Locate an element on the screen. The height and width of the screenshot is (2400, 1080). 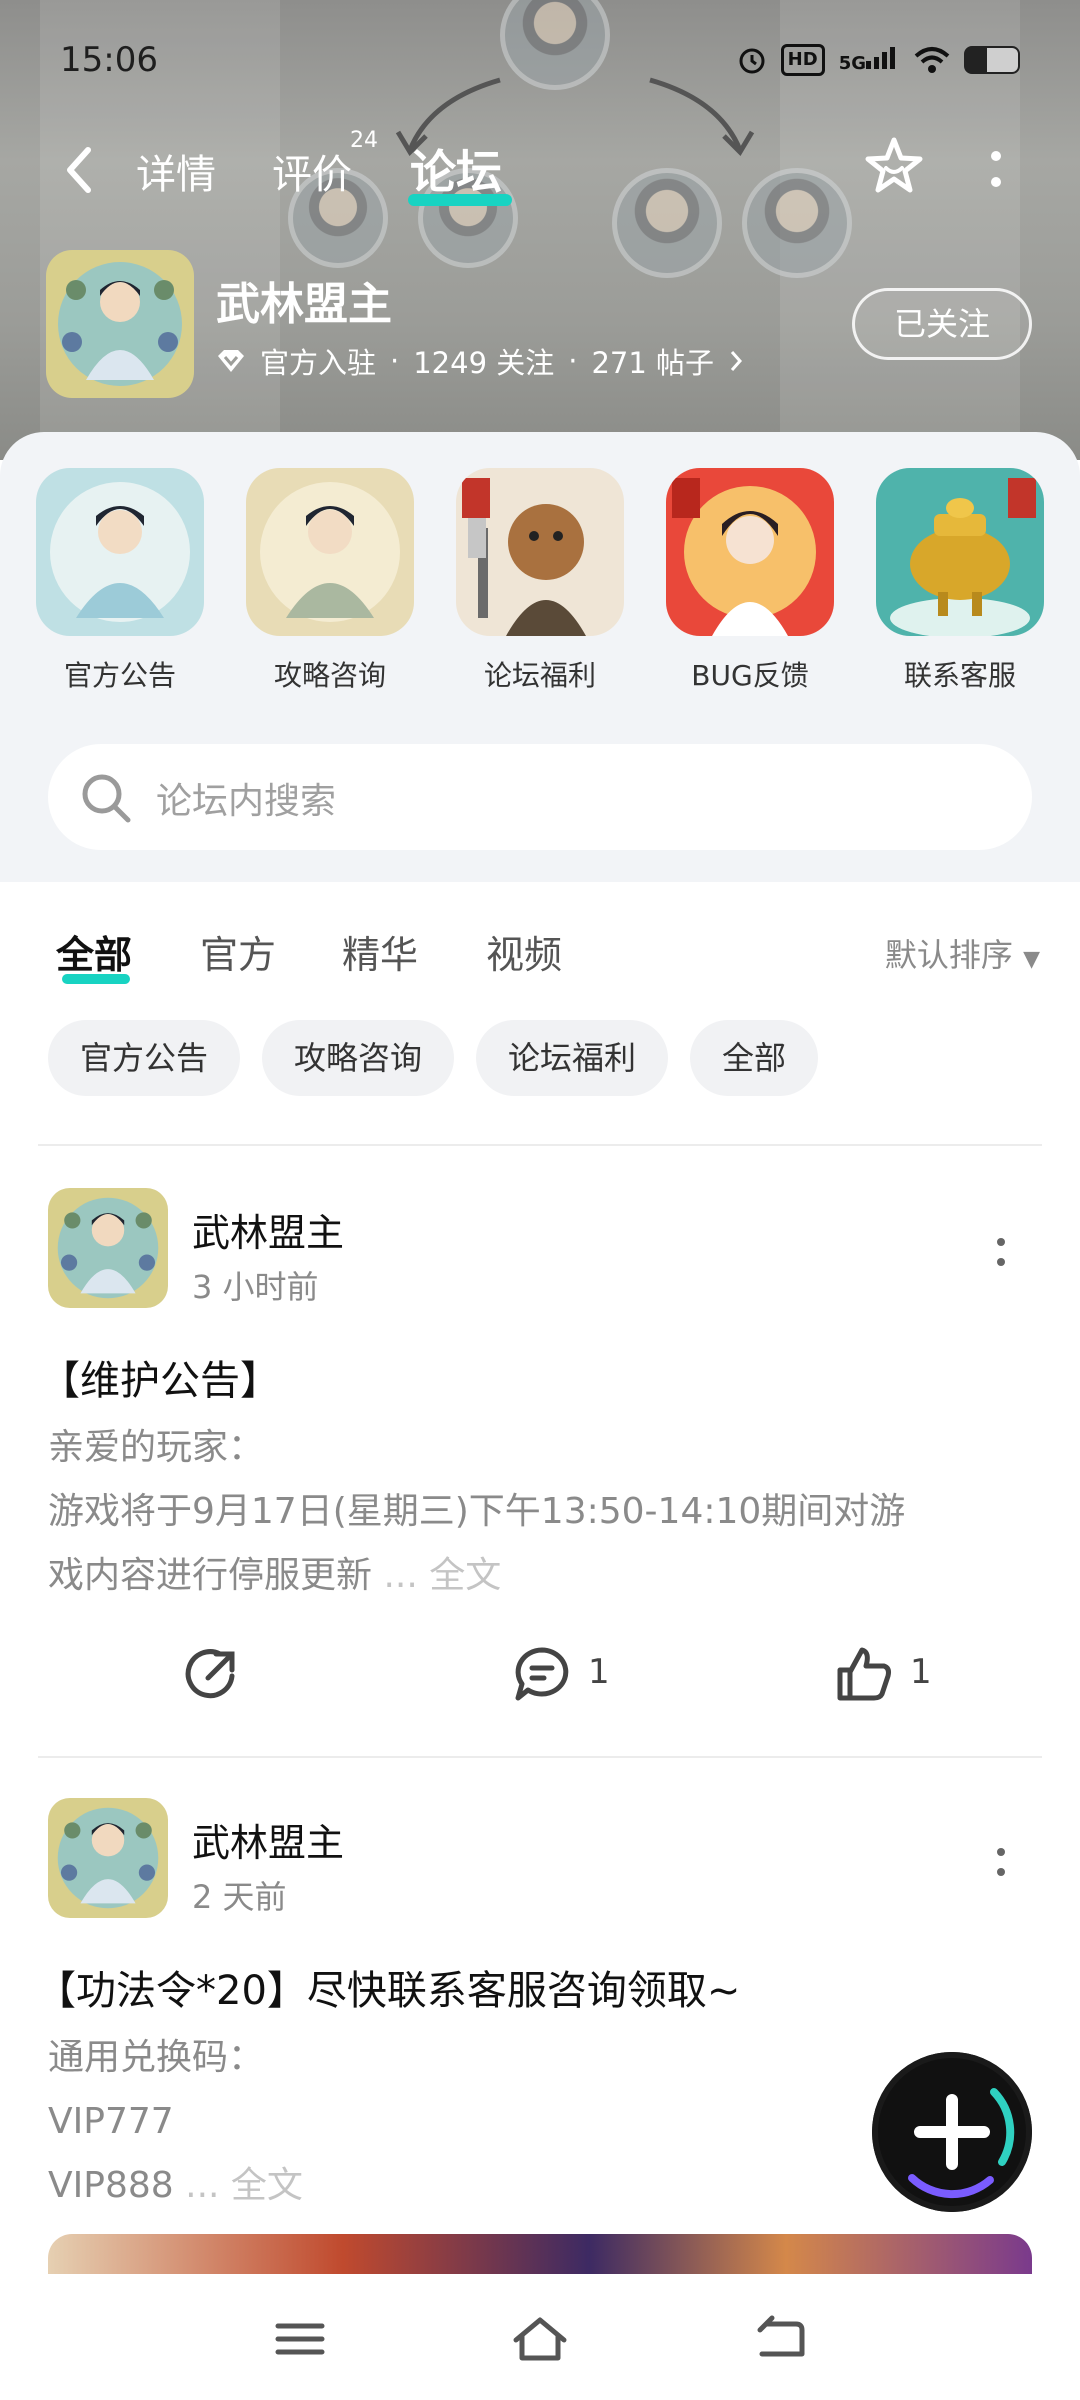
create-post-button is located at coordinates (952, 2132).